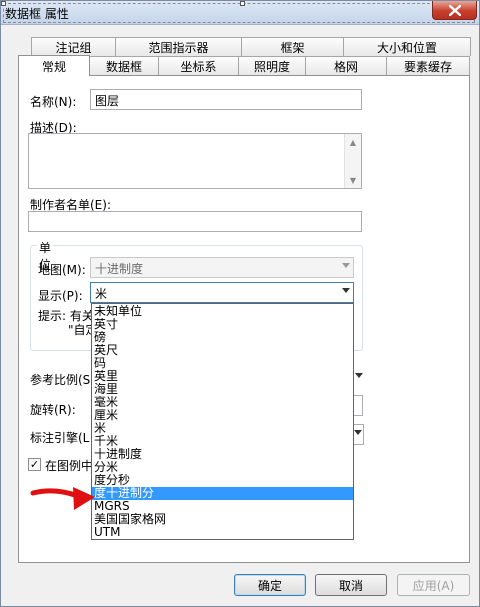 This screenshot has height=607, width=480. I want to click on rotation-label: 旋转(R):, so click(53, 410).